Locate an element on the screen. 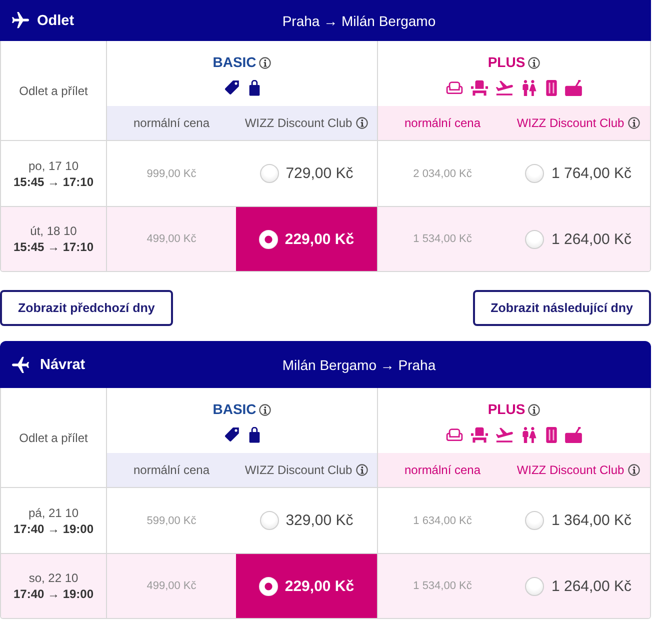  regular-price: 599,00 Kč is located at coordinates (171, 520).